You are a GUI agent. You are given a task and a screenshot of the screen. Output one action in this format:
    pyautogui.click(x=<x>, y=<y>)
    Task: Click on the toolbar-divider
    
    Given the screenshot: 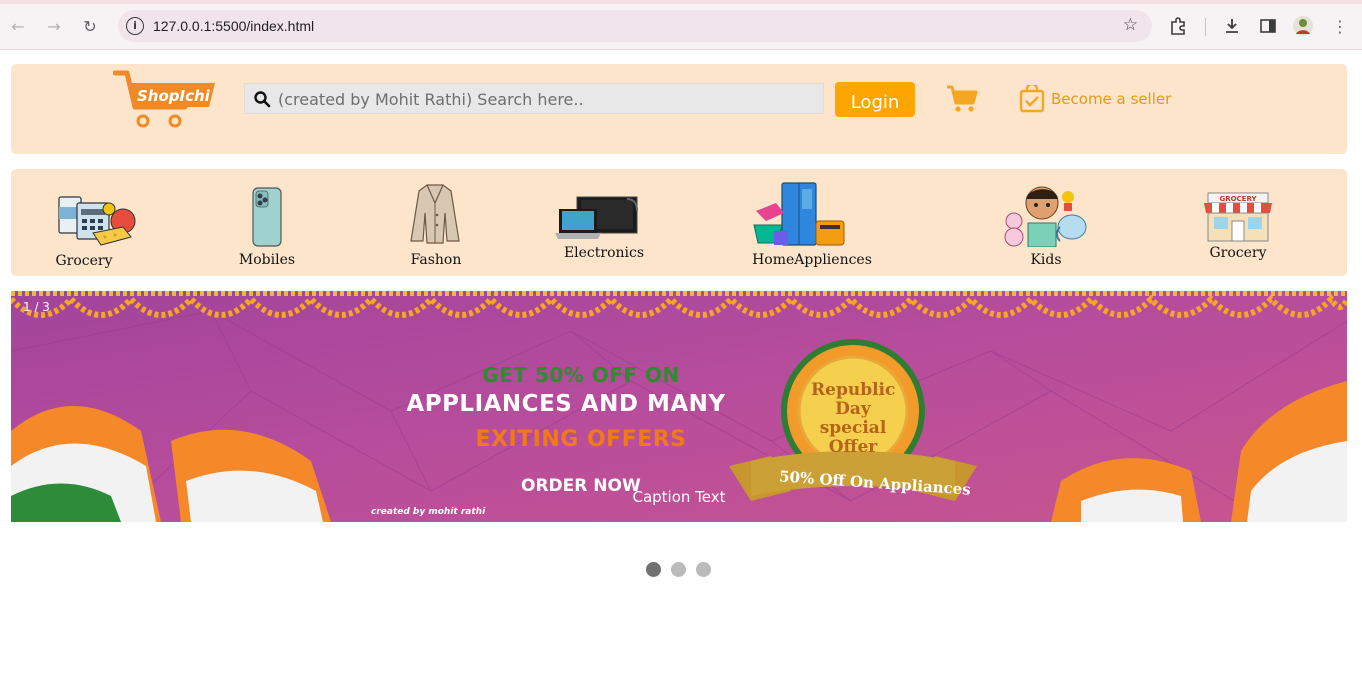 What is the action you would take?
    pyautogui.click(x=1205, y=27)
    